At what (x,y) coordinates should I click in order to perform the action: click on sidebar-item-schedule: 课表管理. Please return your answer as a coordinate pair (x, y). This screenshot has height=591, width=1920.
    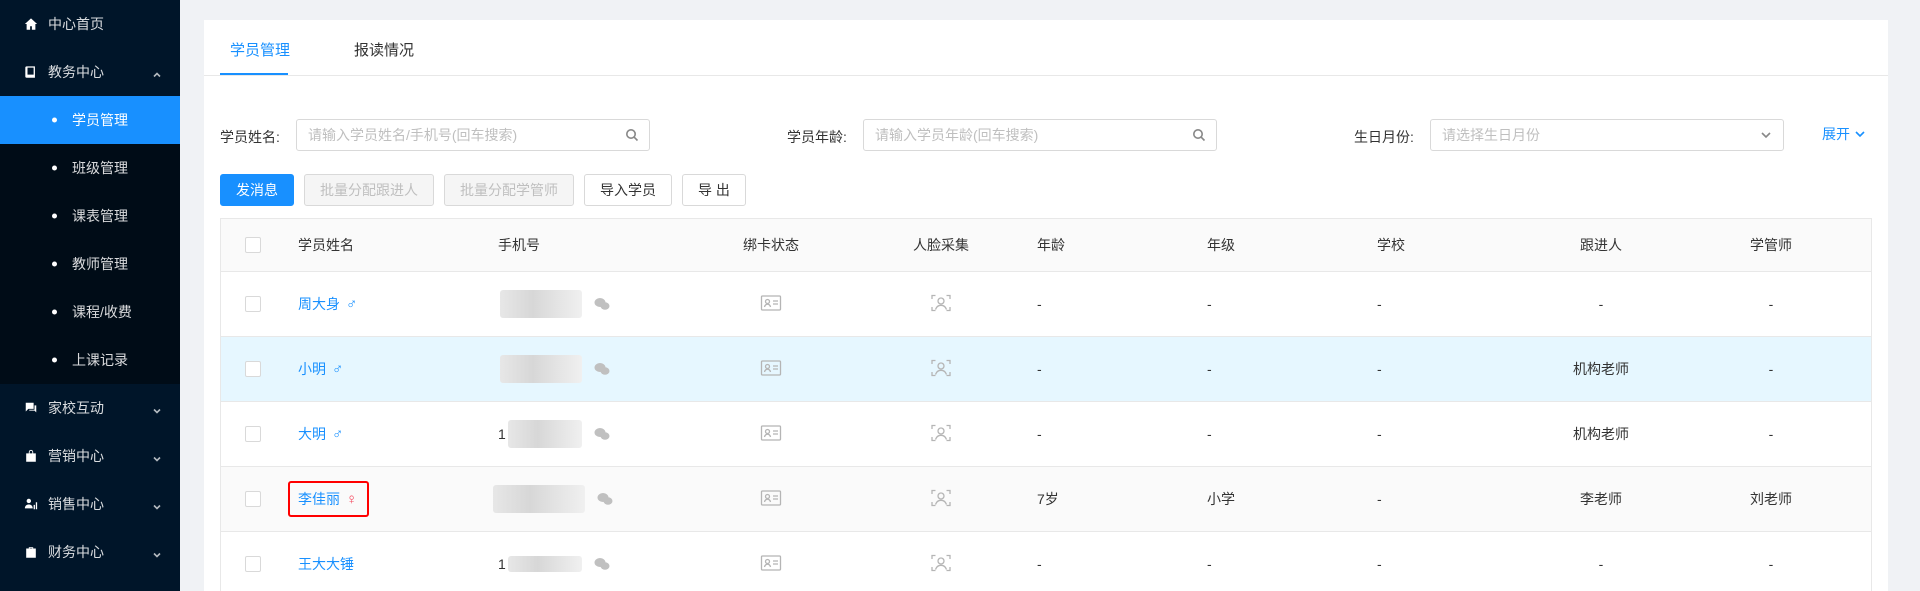
    Looking at the image, I should click on (90, 216).